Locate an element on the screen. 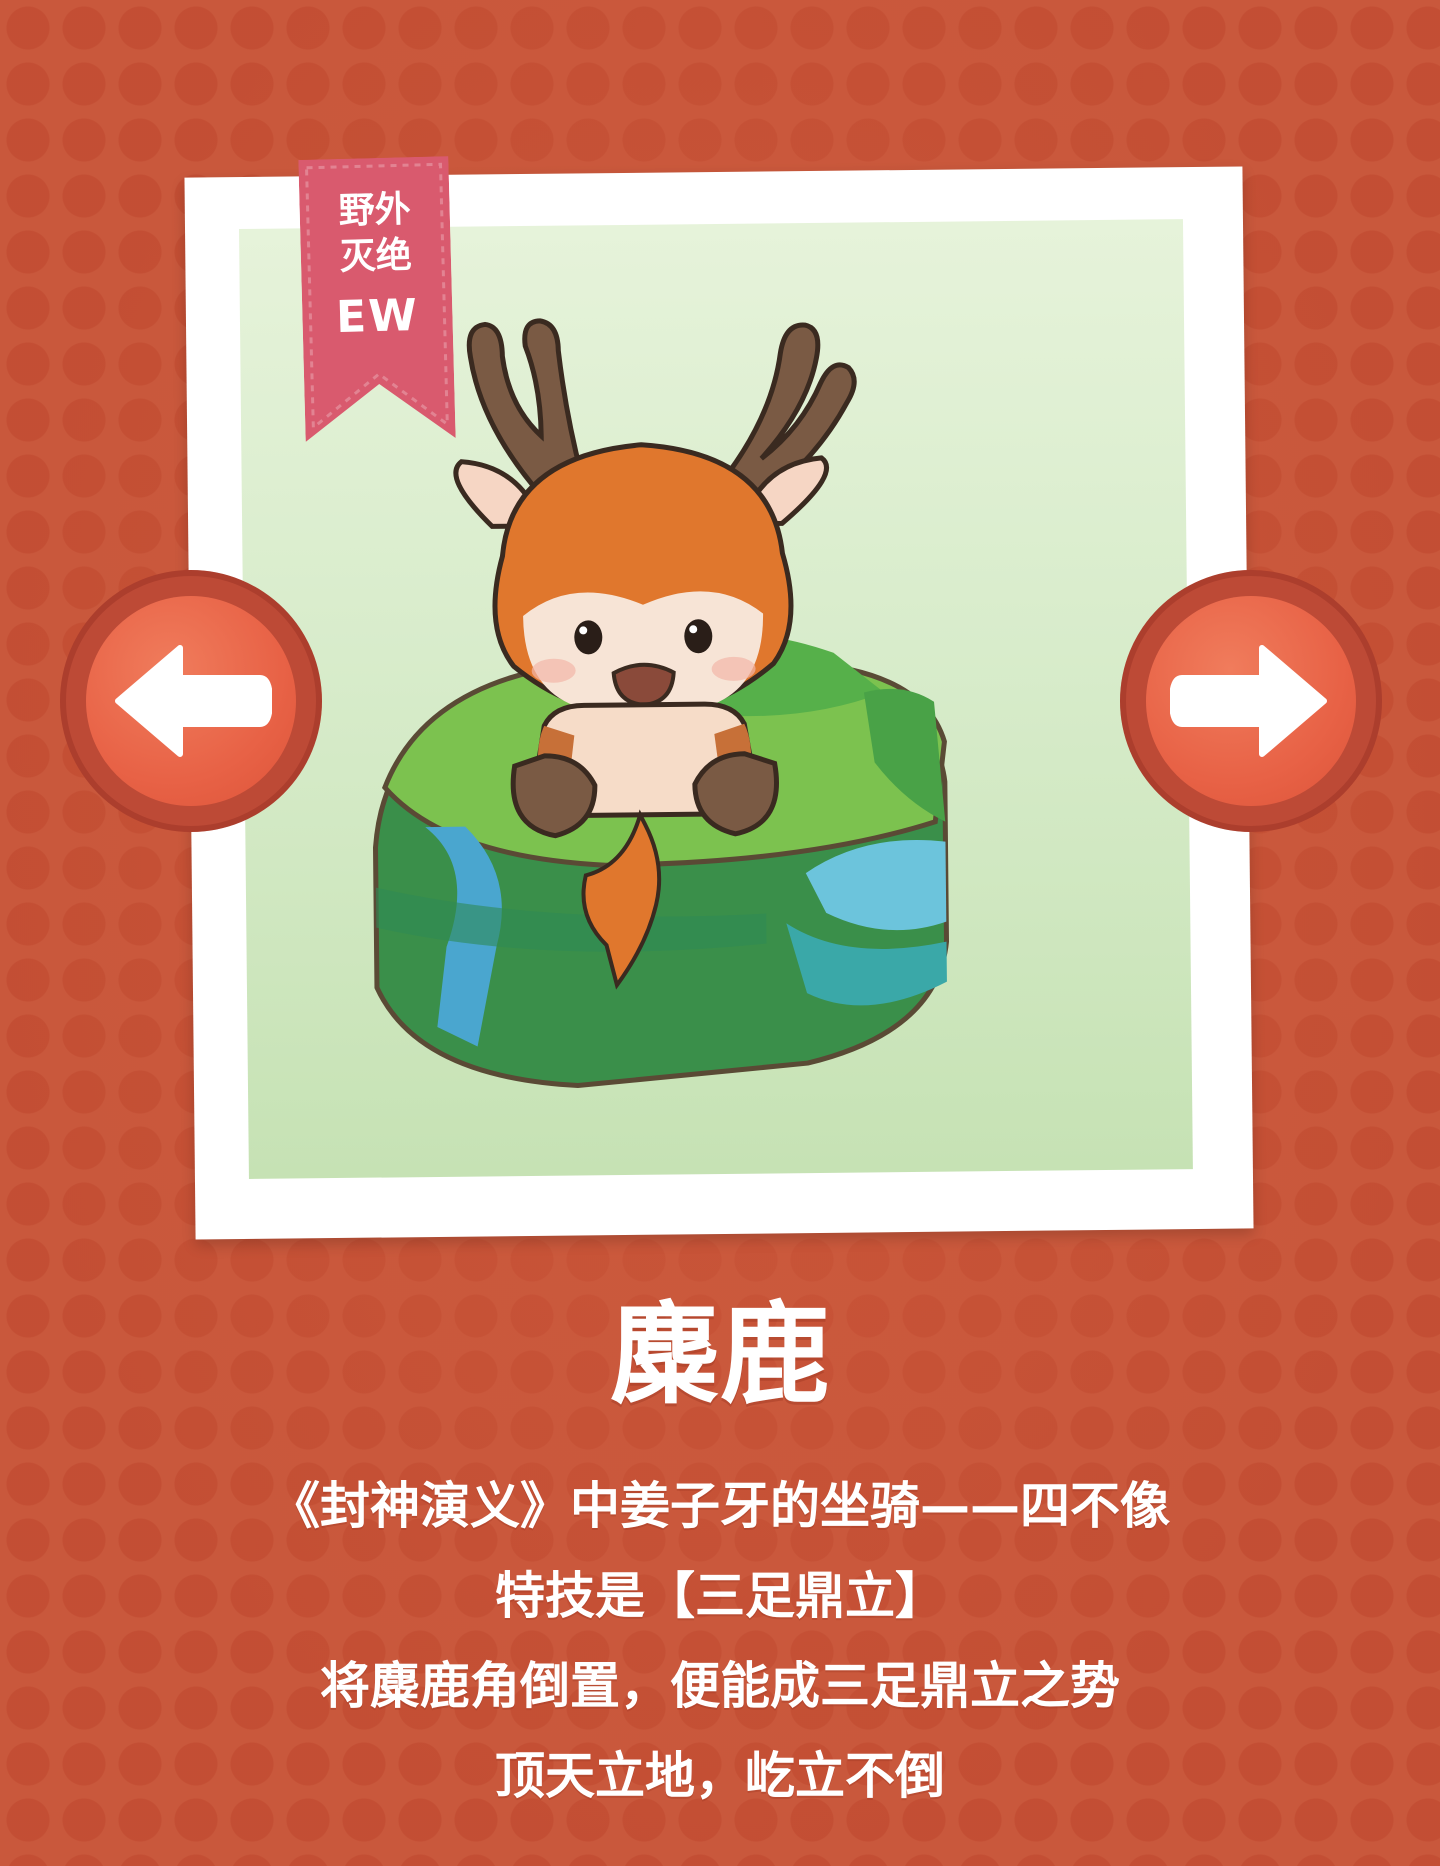 The height and width of the screenshot is (1866, 1440). badge-line-2: 灭绝 is located at coordinates (376, 256).